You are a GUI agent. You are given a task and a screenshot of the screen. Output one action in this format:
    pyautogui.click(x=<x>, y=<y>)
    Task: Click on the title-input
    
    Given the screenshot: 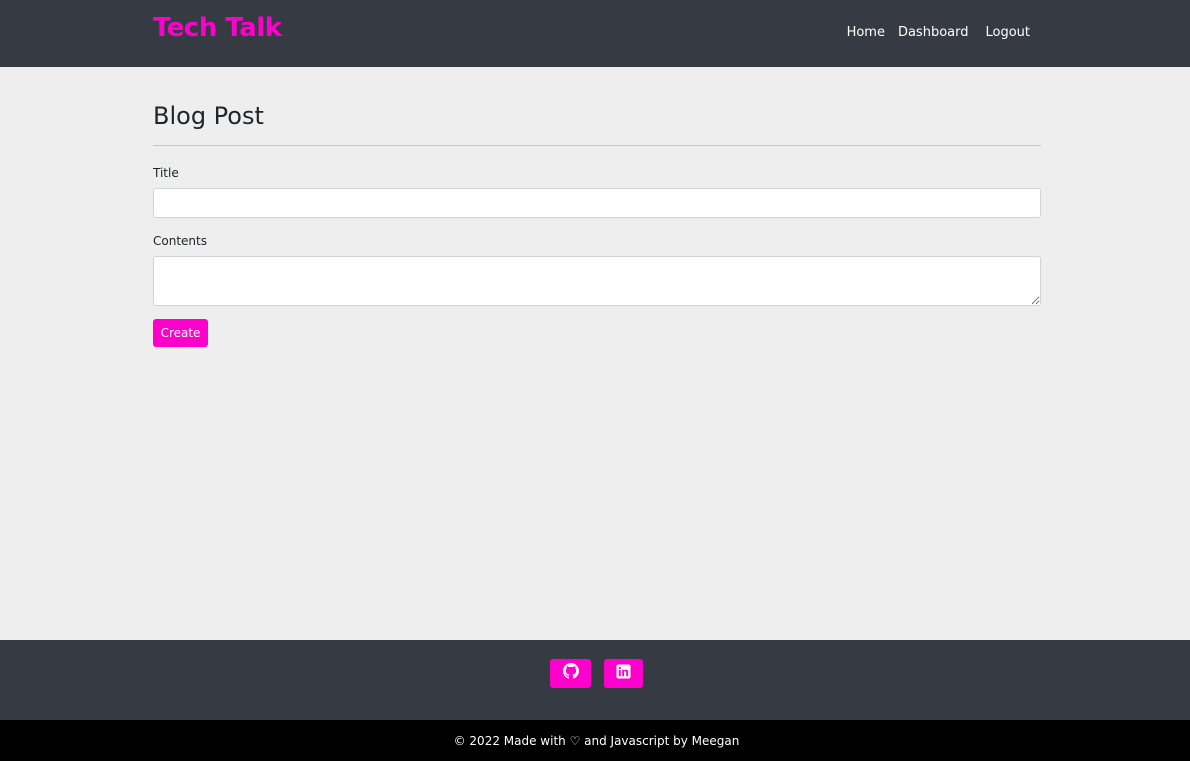 What is the action you would take?
    pyautogui.click(x=597, y=203)
    